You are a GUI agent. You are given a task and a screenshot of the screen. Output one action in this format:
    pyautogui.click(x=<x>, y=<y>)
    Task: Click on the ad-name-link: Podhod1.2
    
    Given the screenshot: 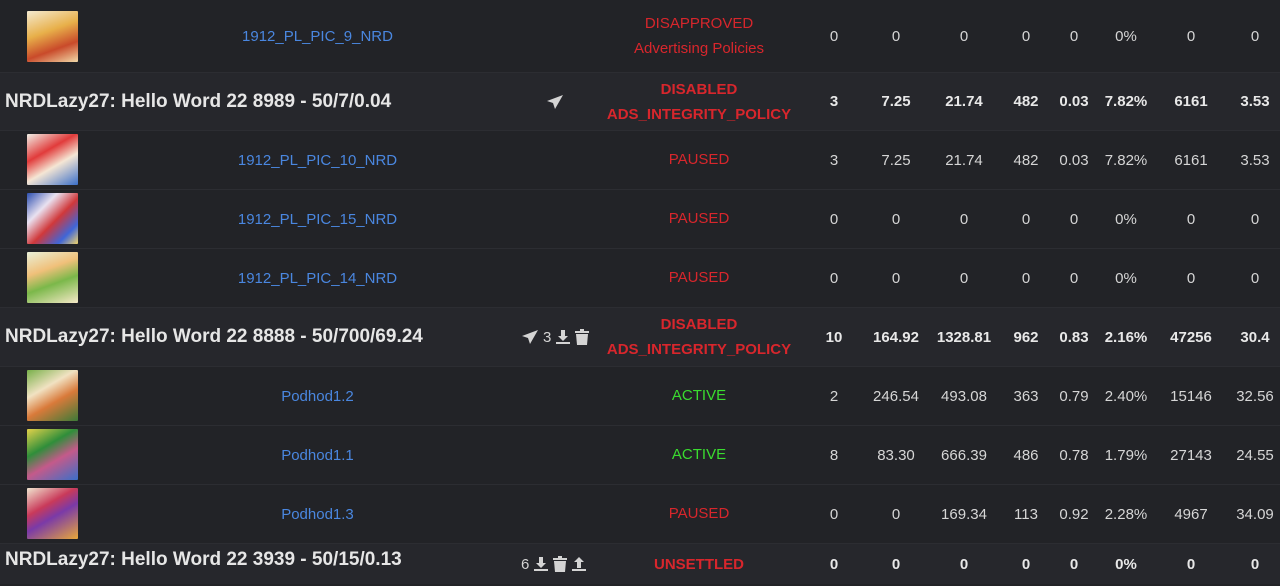 What is the action you would take?
    pyautogui.click(x=317, y=396)
    